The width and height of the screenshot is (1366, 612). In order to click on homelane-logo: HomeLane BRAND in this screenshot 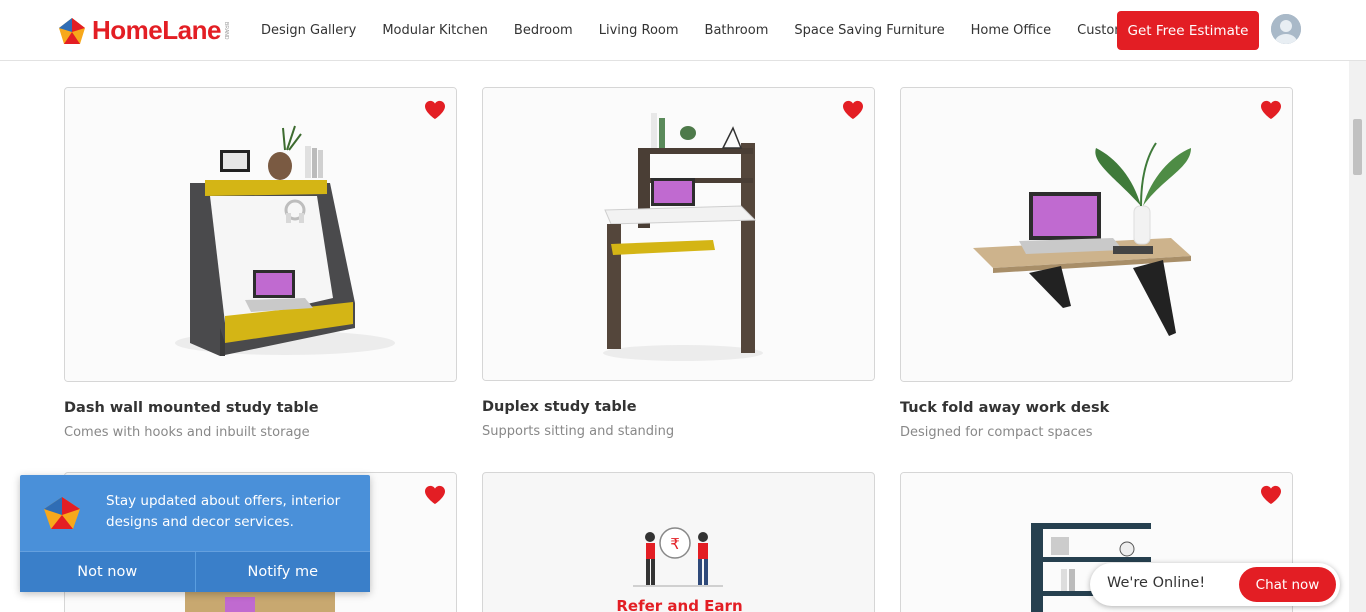, I will do `click(143, 30)`.